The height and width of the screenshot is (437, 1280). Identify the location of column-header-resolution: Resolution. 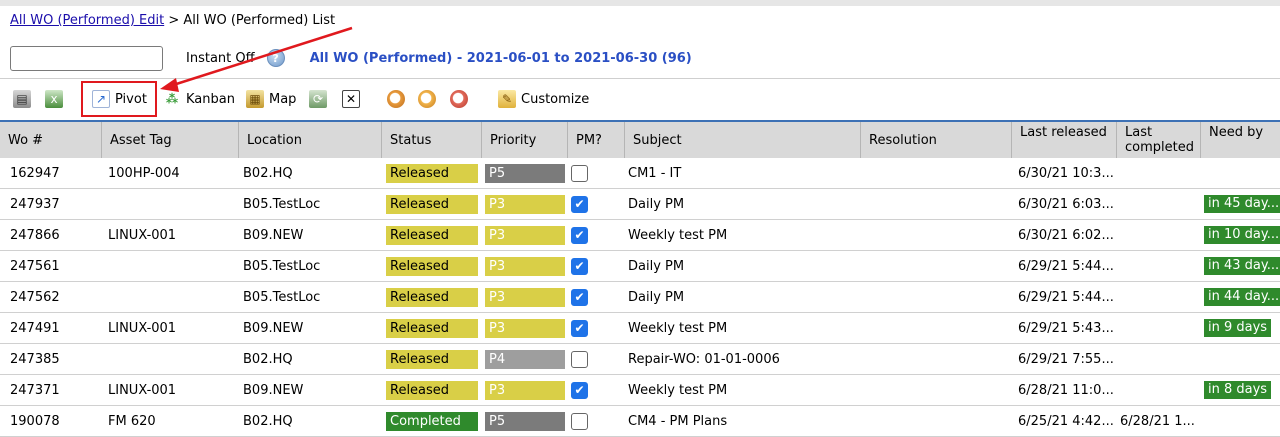
(935, 140).